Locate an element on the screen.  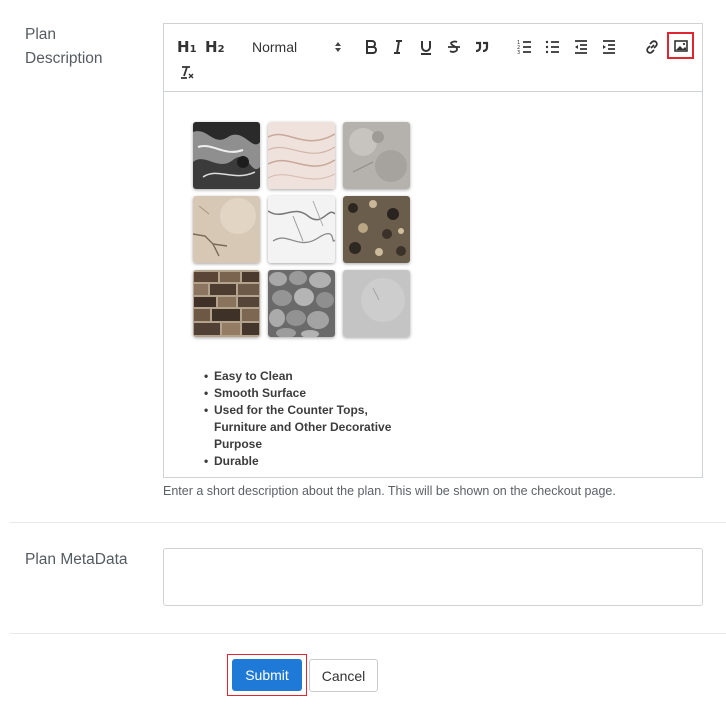
plan-description-label: Plan Description is located at coordinates (64, 46).